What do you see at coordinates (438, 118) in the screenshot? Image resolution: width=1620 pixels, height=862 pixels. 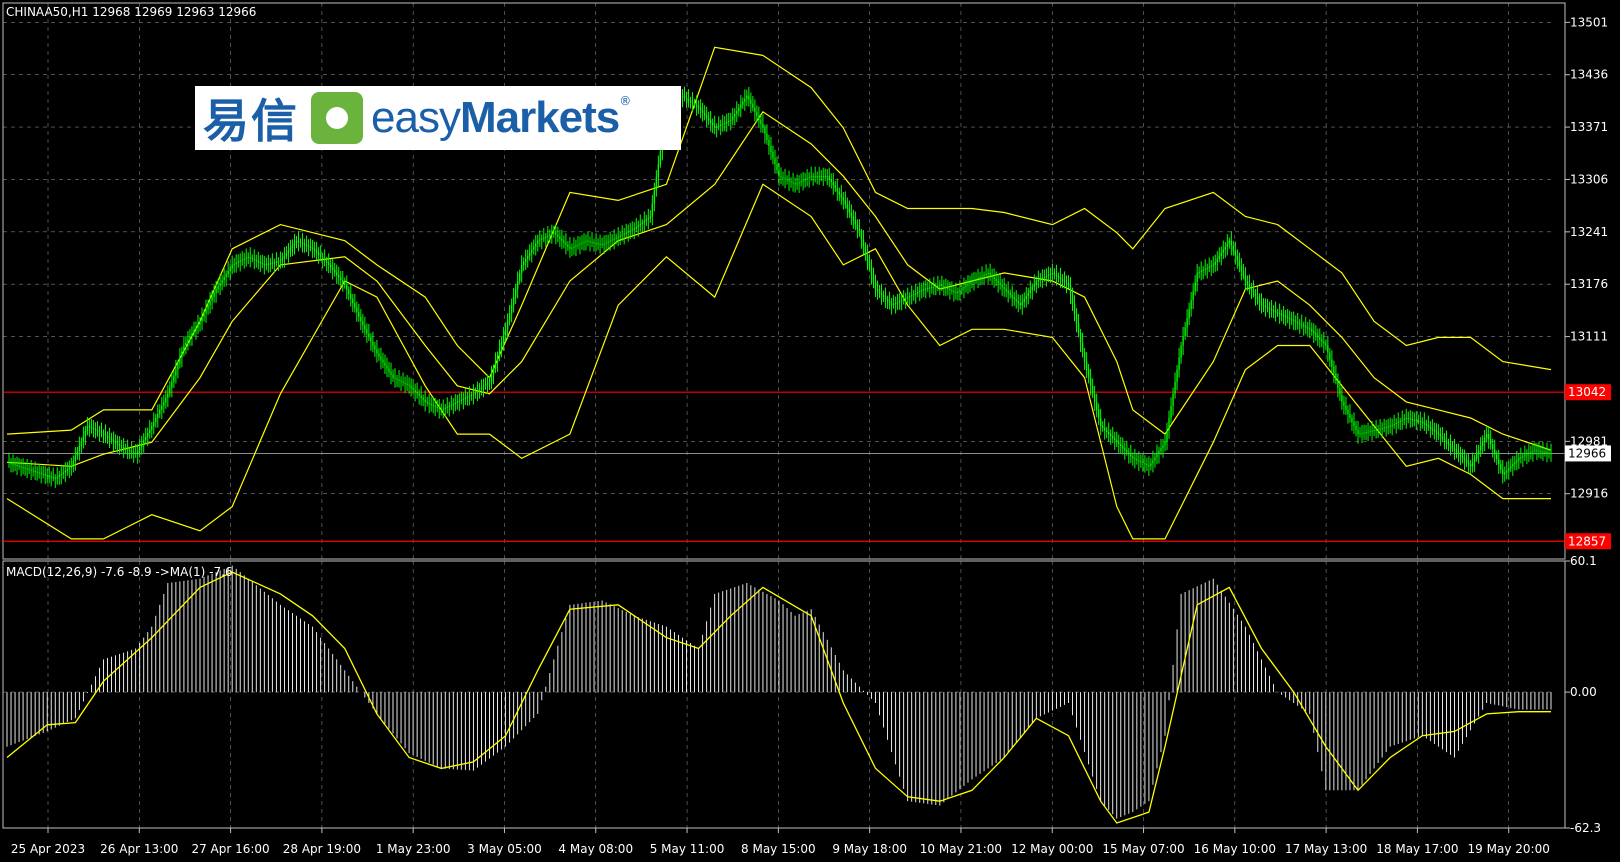 I see `easymarkets-logo: 易信 easyMarkets ®` at bounding box center [438, 118].